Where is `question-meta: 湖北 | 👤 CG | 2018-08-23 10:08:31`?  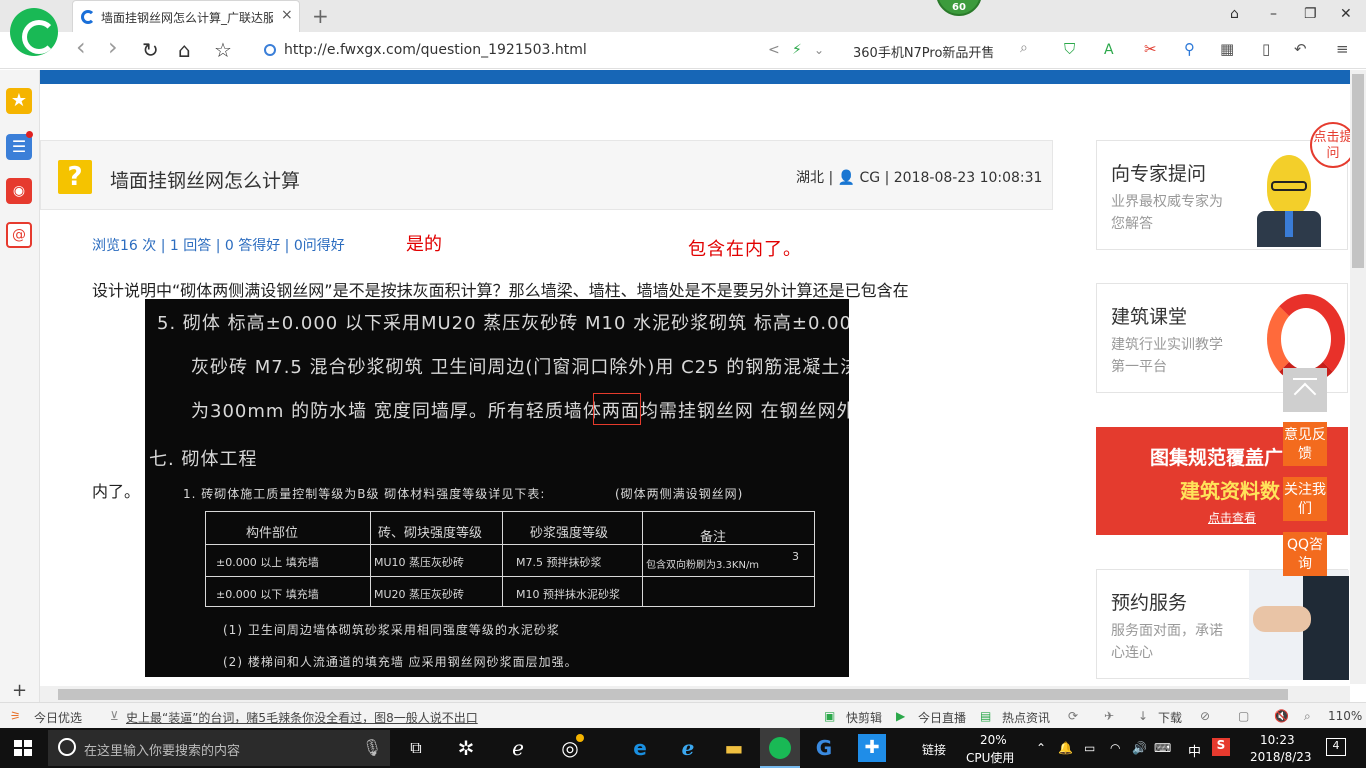 question-meta: 湖北 | 👤 CG | 2018-08-23 10:08:31 is located at coordinates (919, 178).